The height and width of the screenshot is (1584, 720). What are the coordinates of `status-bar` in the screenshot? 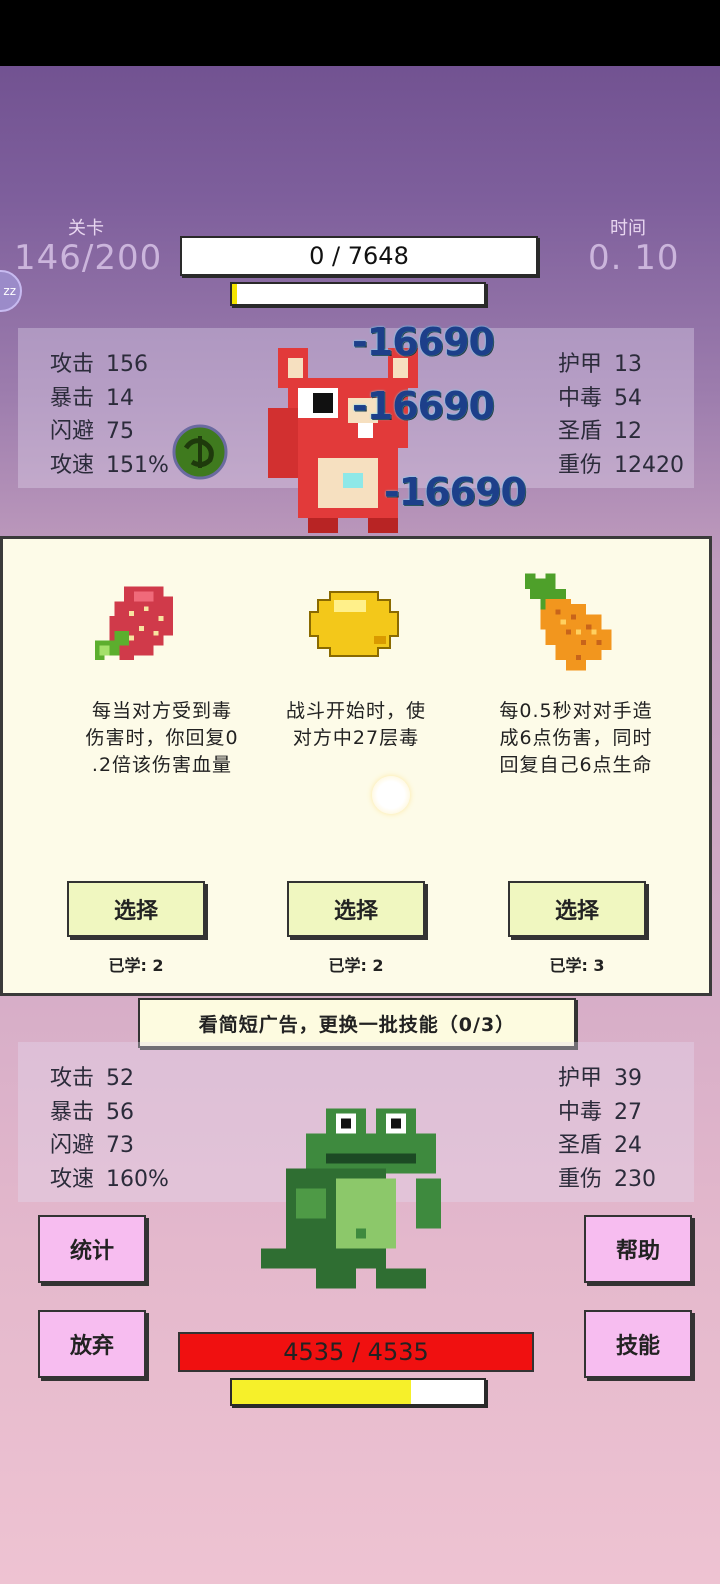 It's located at (360, 33).